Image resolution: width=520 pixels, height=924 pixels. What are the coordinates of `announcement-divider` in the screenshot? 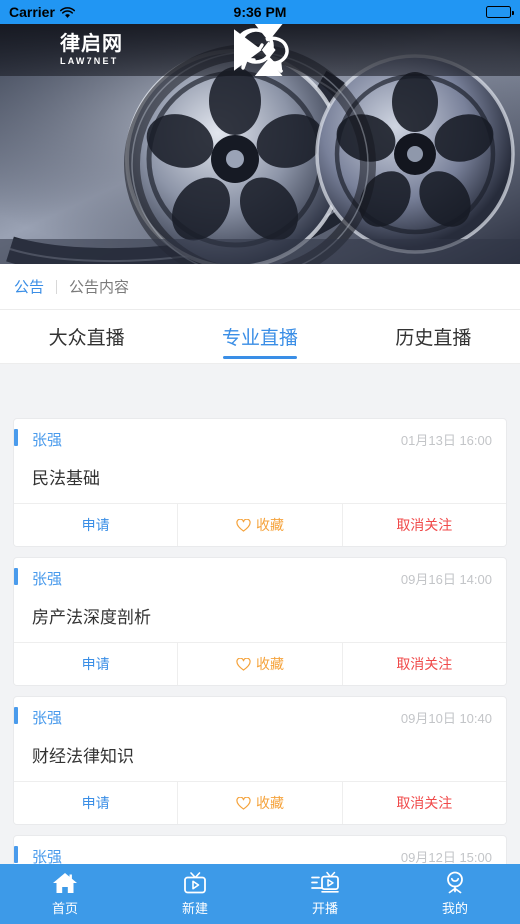 It's located at (57, 286).